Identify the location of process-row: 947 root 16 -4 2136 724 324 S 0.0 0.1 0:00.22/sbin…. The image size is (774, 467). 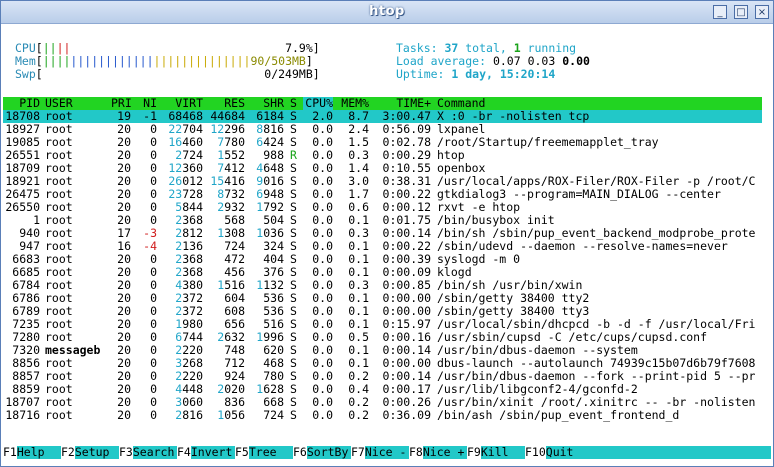
(382, 246).